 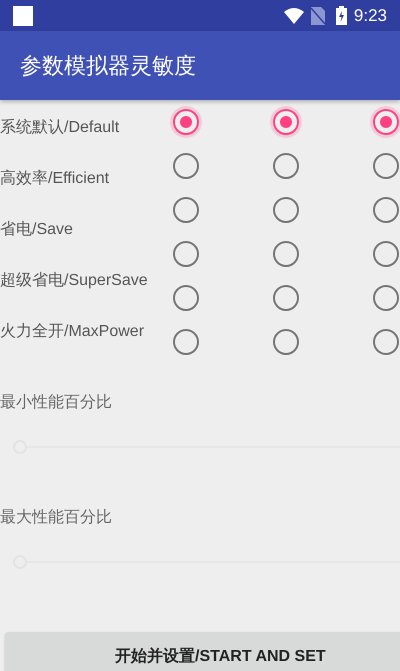 I want to click on wifi-icon, so click(x=294, y=16).